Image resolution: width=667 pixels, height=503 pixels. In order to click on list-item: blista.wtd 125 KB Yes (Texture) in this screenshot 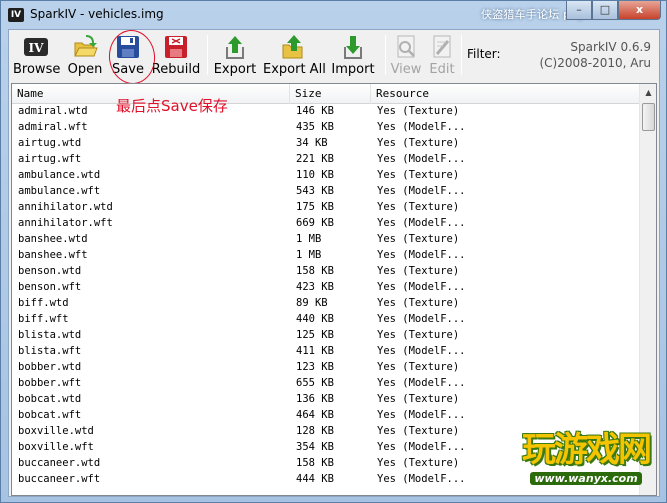, I will do `click(326, 336)`.